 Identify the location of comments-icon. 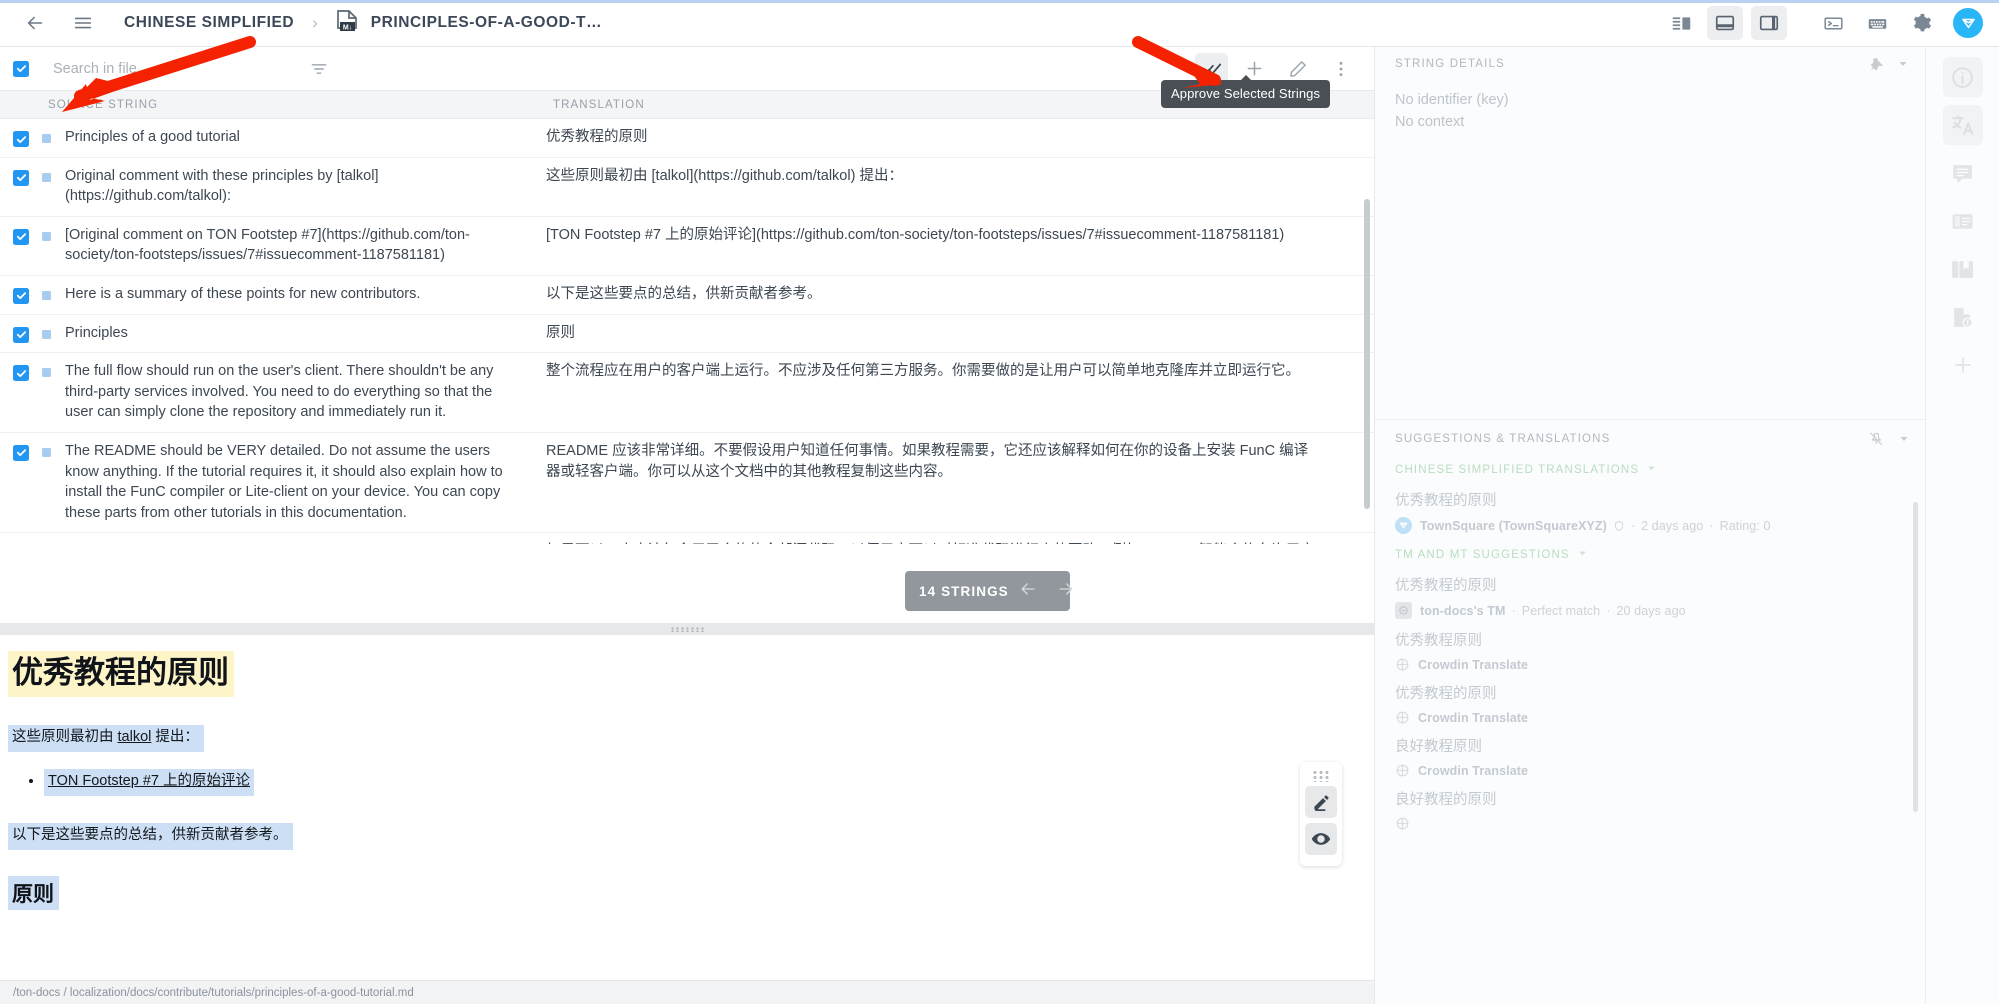
(1963, 173).